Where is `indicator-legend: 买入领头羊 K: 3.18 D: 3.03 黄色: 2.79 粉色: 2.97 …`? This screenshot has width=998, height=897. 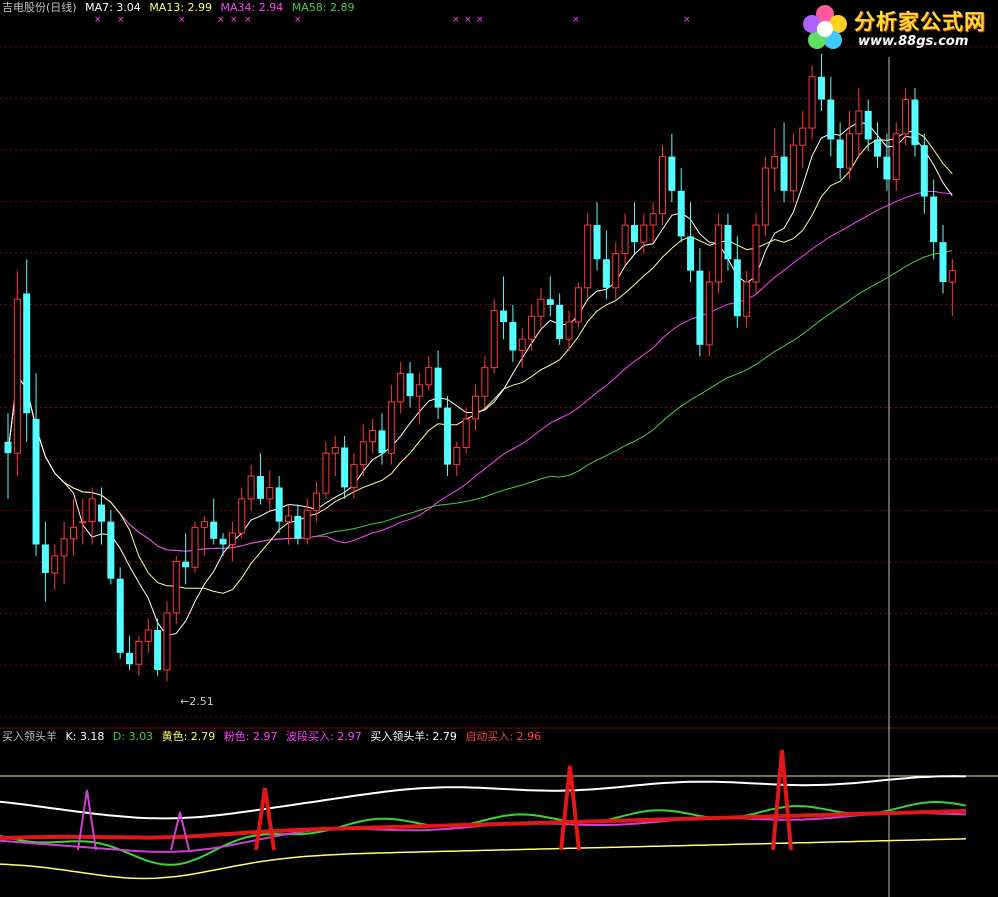
indicator-legend: 买入领头羊 K: 3.18 D: 3.03 黄色: 2.79 粉色: 2.97 … is located at coordinates (274, 737).